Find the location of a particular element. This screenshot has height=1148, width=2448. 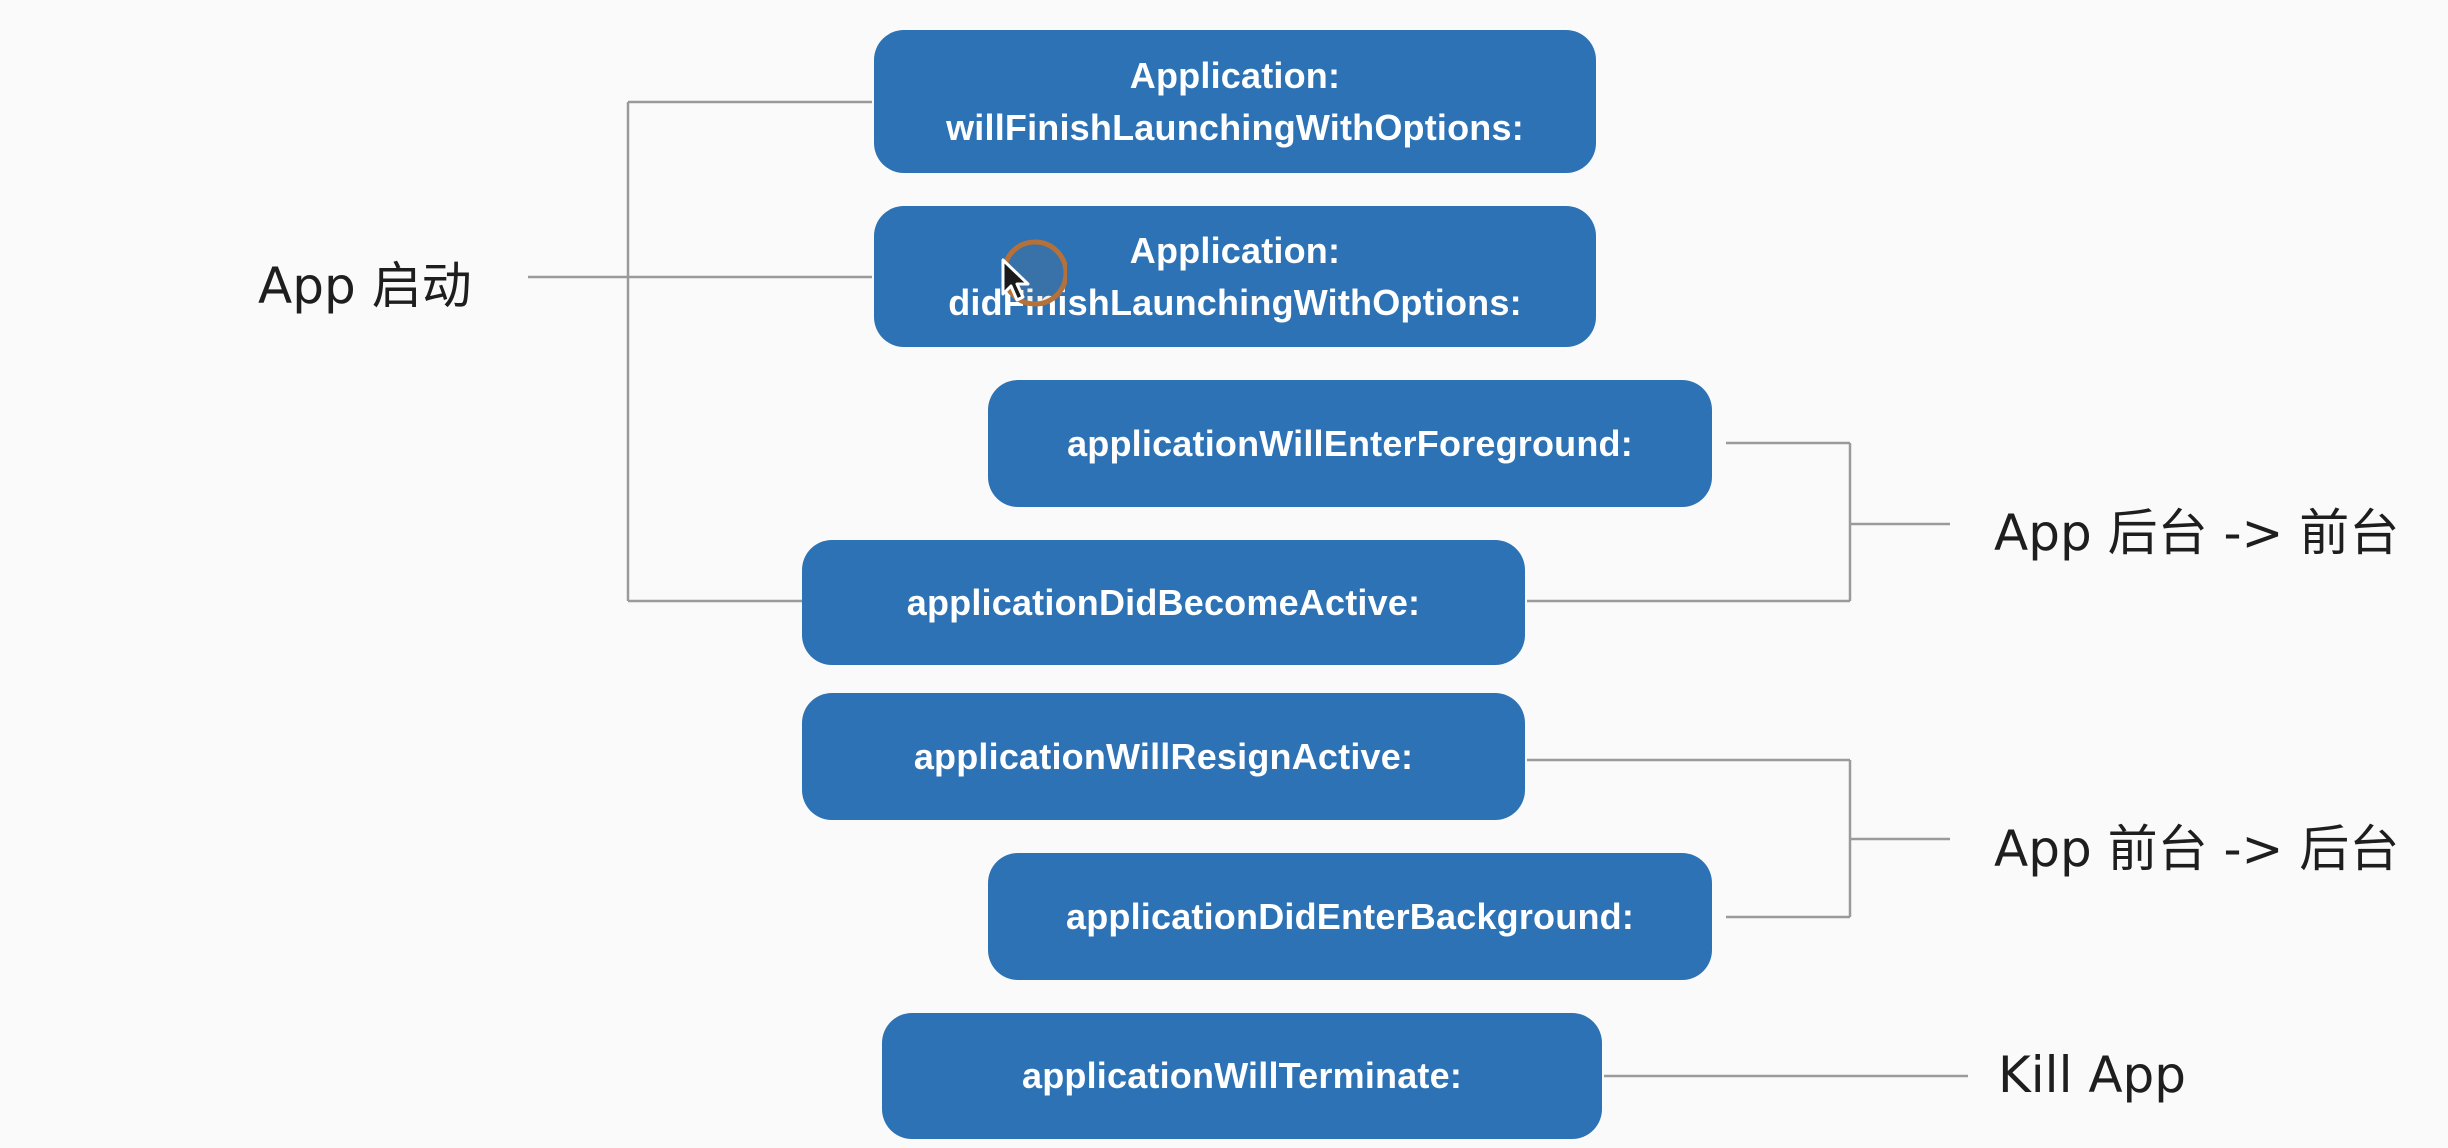

did-become-active-label: applicationDidBecomeActive: is located at coordinates (1163, 602).